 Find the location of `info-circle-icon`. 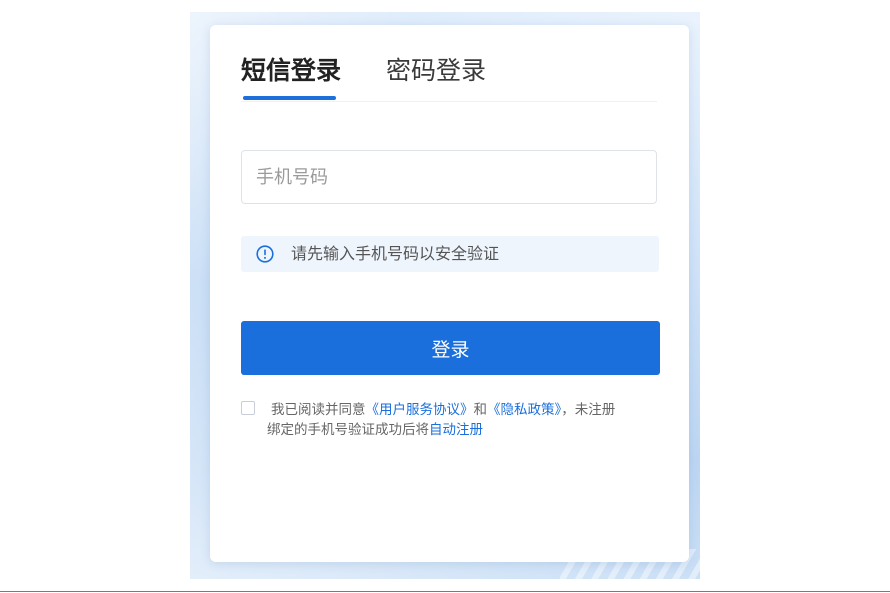

info-circle-icon is located at coordinates (265, 254).